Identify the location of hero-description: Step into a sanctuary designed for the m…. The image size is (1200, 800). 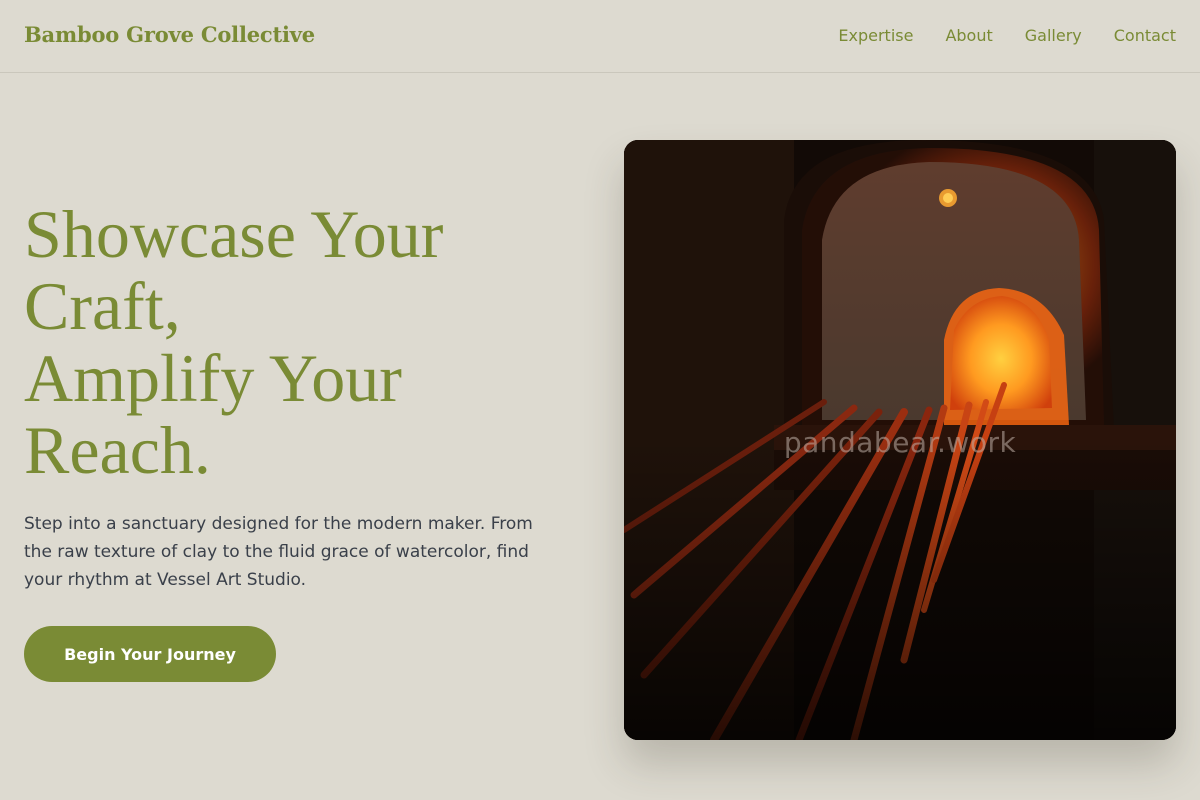
(278, 552).